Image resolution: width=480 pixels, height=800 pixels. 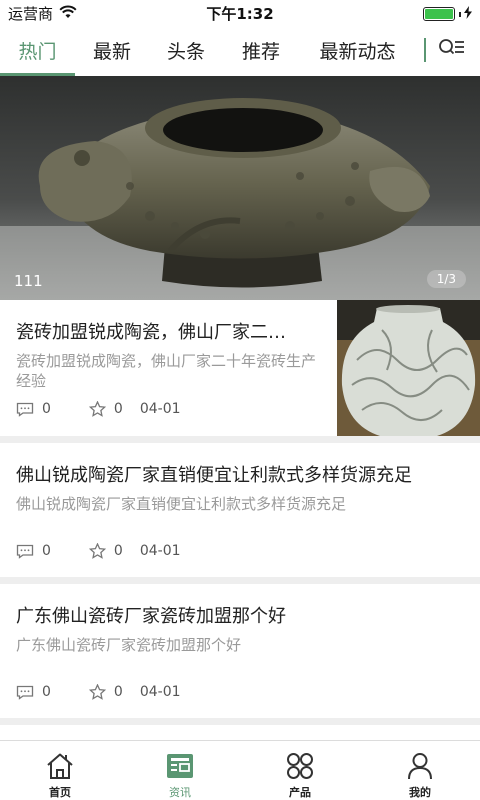 I want to click on user-icon, so click(x=420, y=766).